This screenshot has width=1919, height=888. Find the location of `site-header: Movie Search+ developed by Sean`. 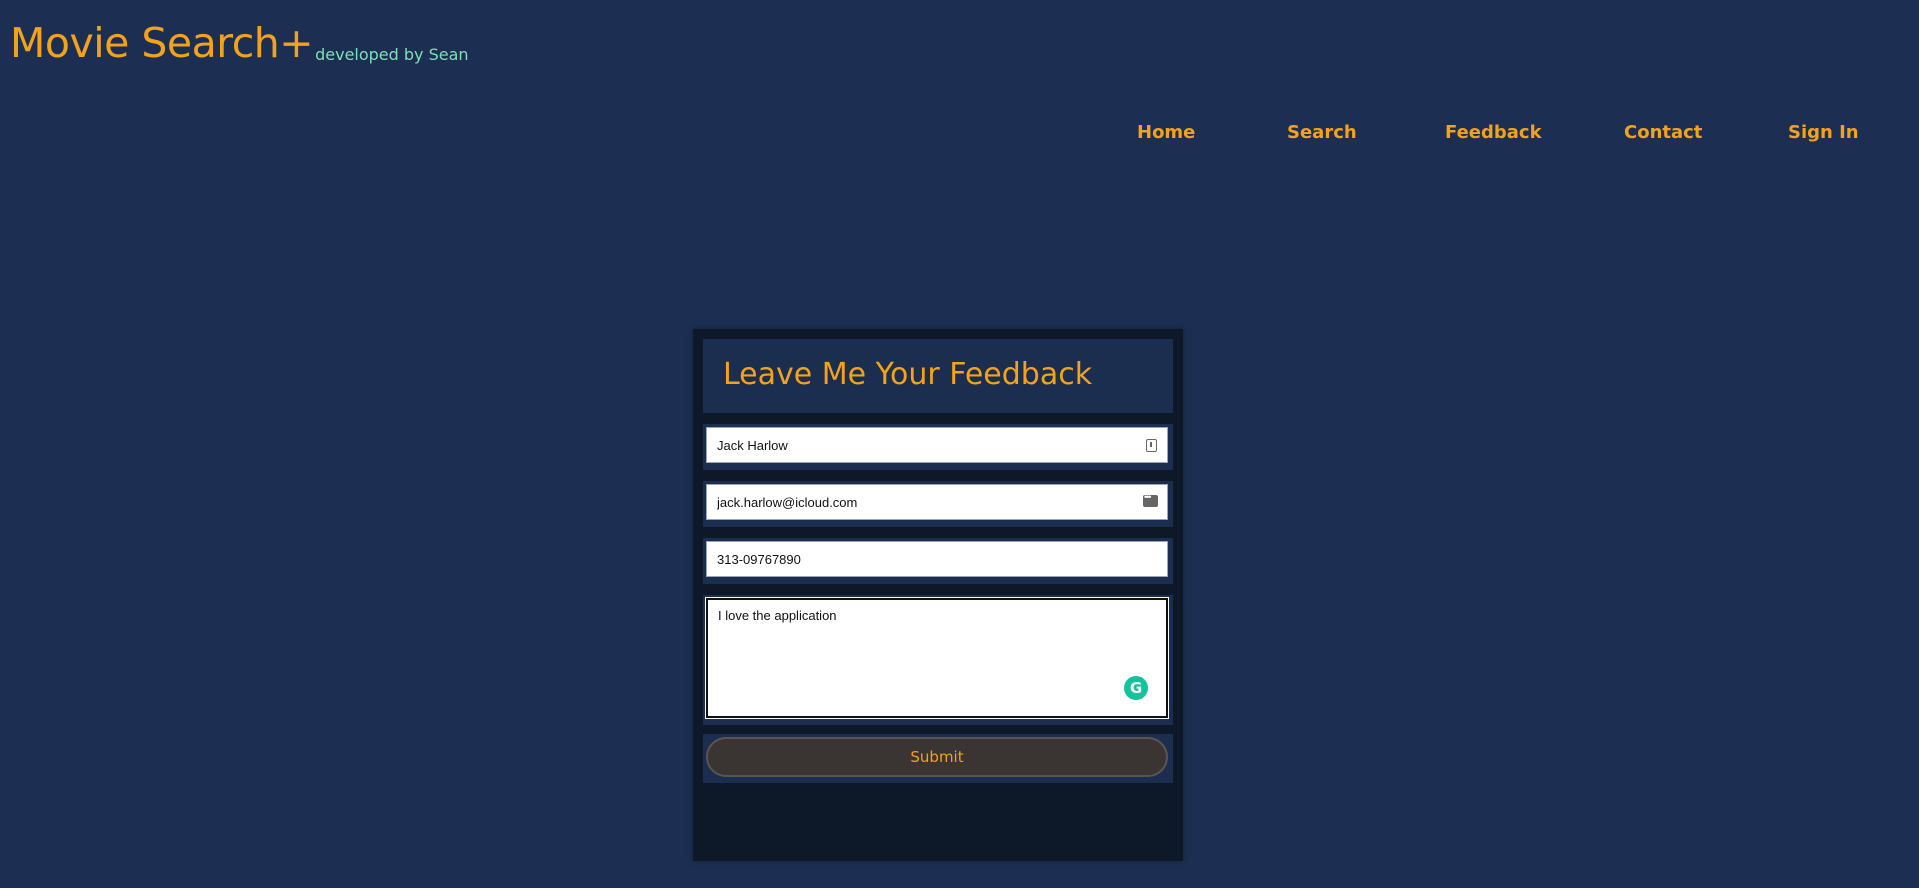

site-header: Movie Search+ developed by Sean is located at coordinates (239, 43).